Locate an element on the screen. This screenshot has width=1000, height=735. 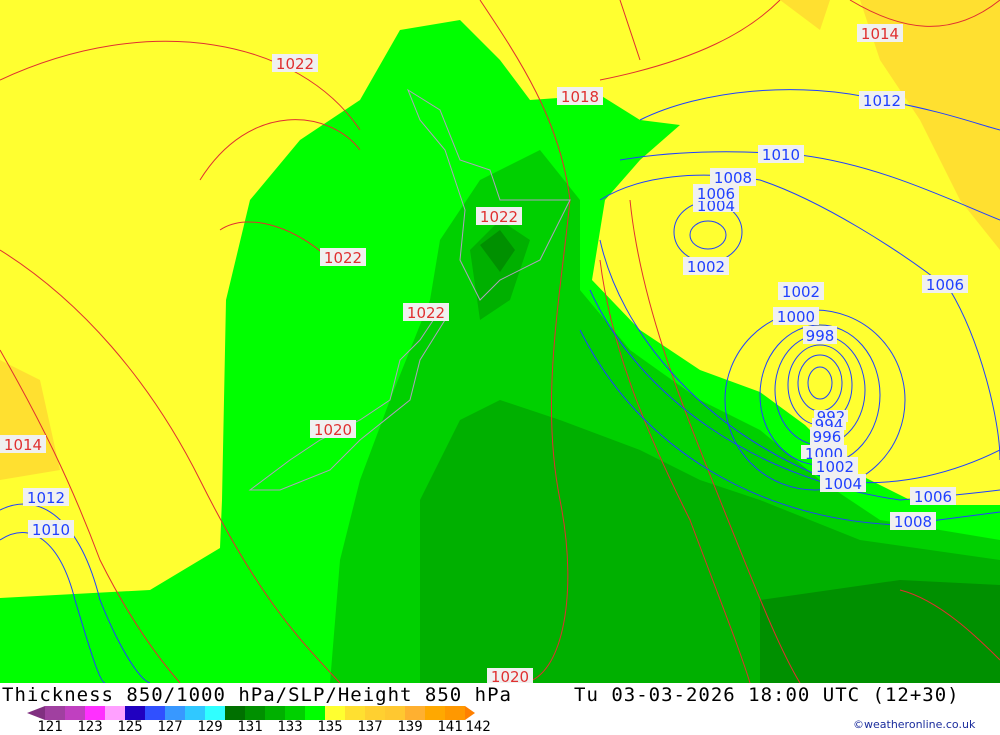
valid-time: Tu 03-03-2026 18:00 UTC (12+30) is located at coordinates (767, 695).